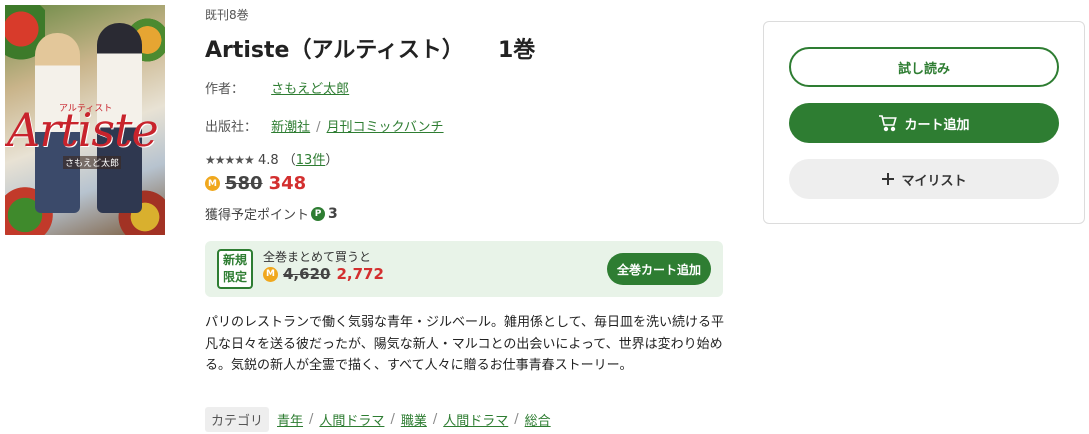 This screenshot has width=1089, height=434. I want to click on trial-read-button: 試し読み, so click(924, 67).